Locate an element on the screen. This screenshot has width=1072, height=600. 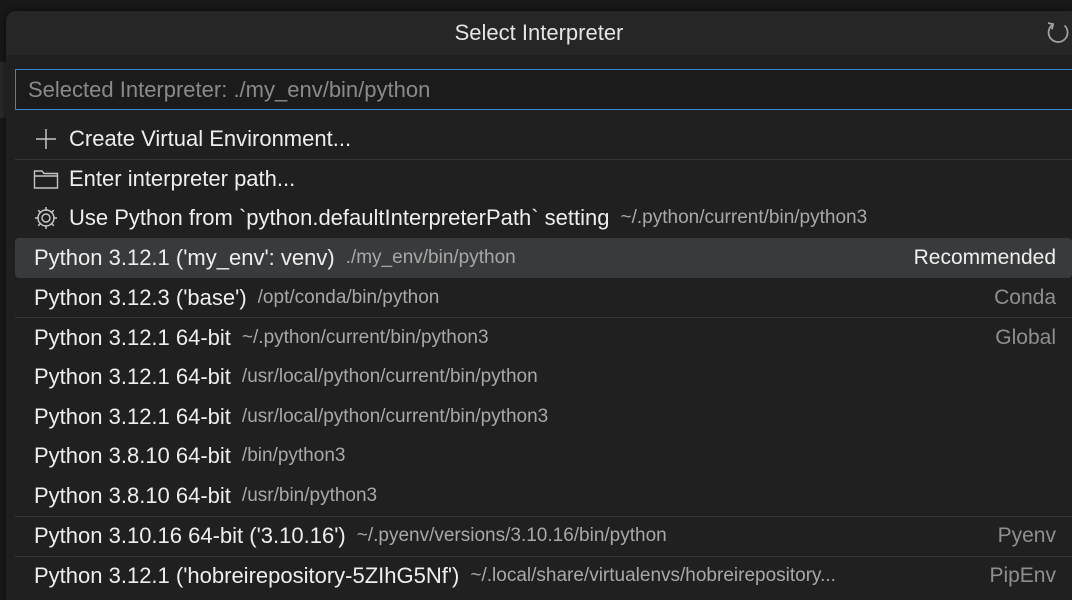
interpreter-label: Python 3.12.1 ('my_env': venv) is located at coordinates (184, 257).